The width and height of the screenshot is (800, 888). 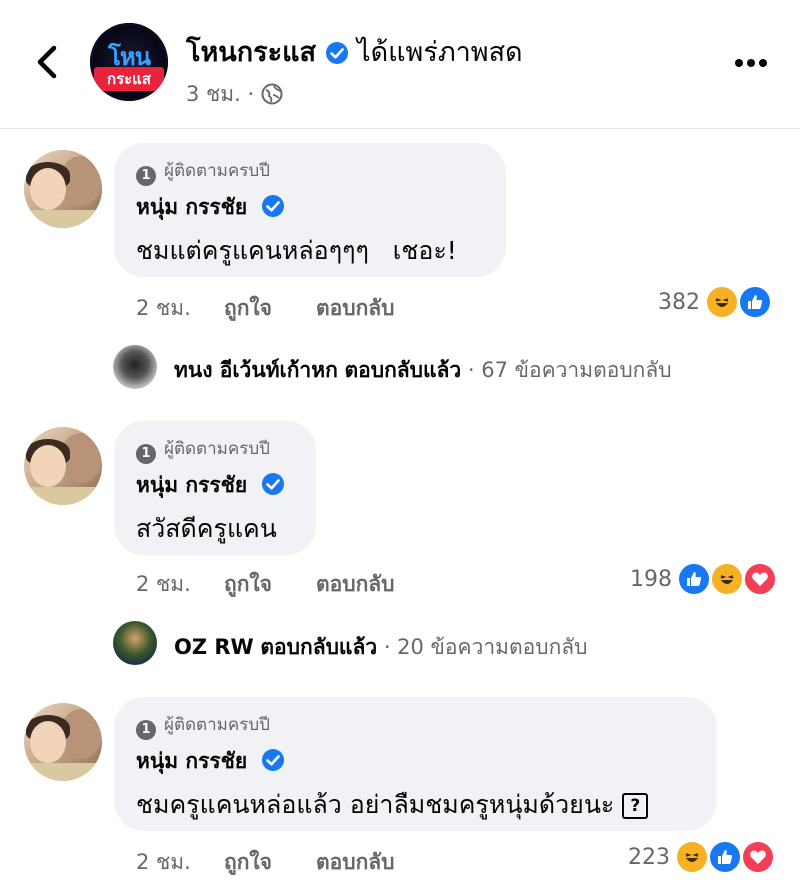 I want to click on reaction-count: 223, so click(x=649, y=857).